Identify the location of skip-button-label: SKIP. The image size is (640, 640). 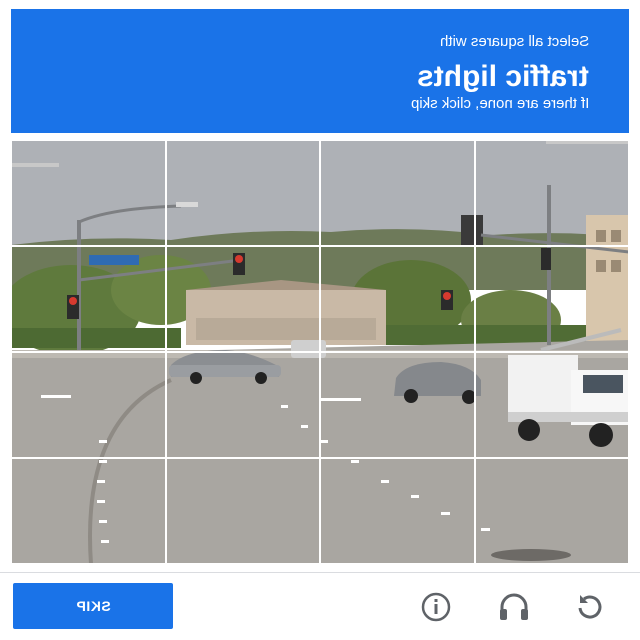
(93, 606).